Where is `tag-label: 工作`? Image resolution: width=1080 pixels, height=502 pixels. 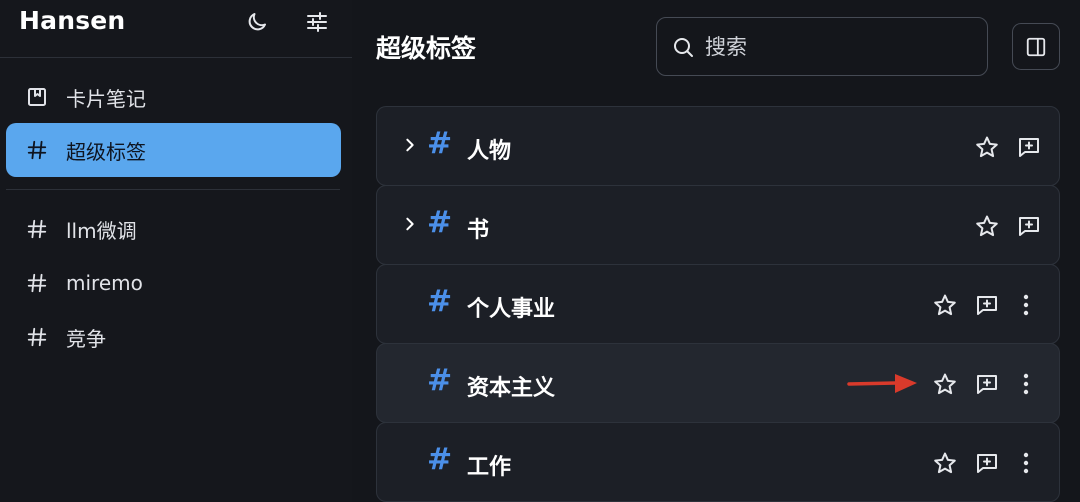 tag-label: 工作 is located at coordinates (489, 467).